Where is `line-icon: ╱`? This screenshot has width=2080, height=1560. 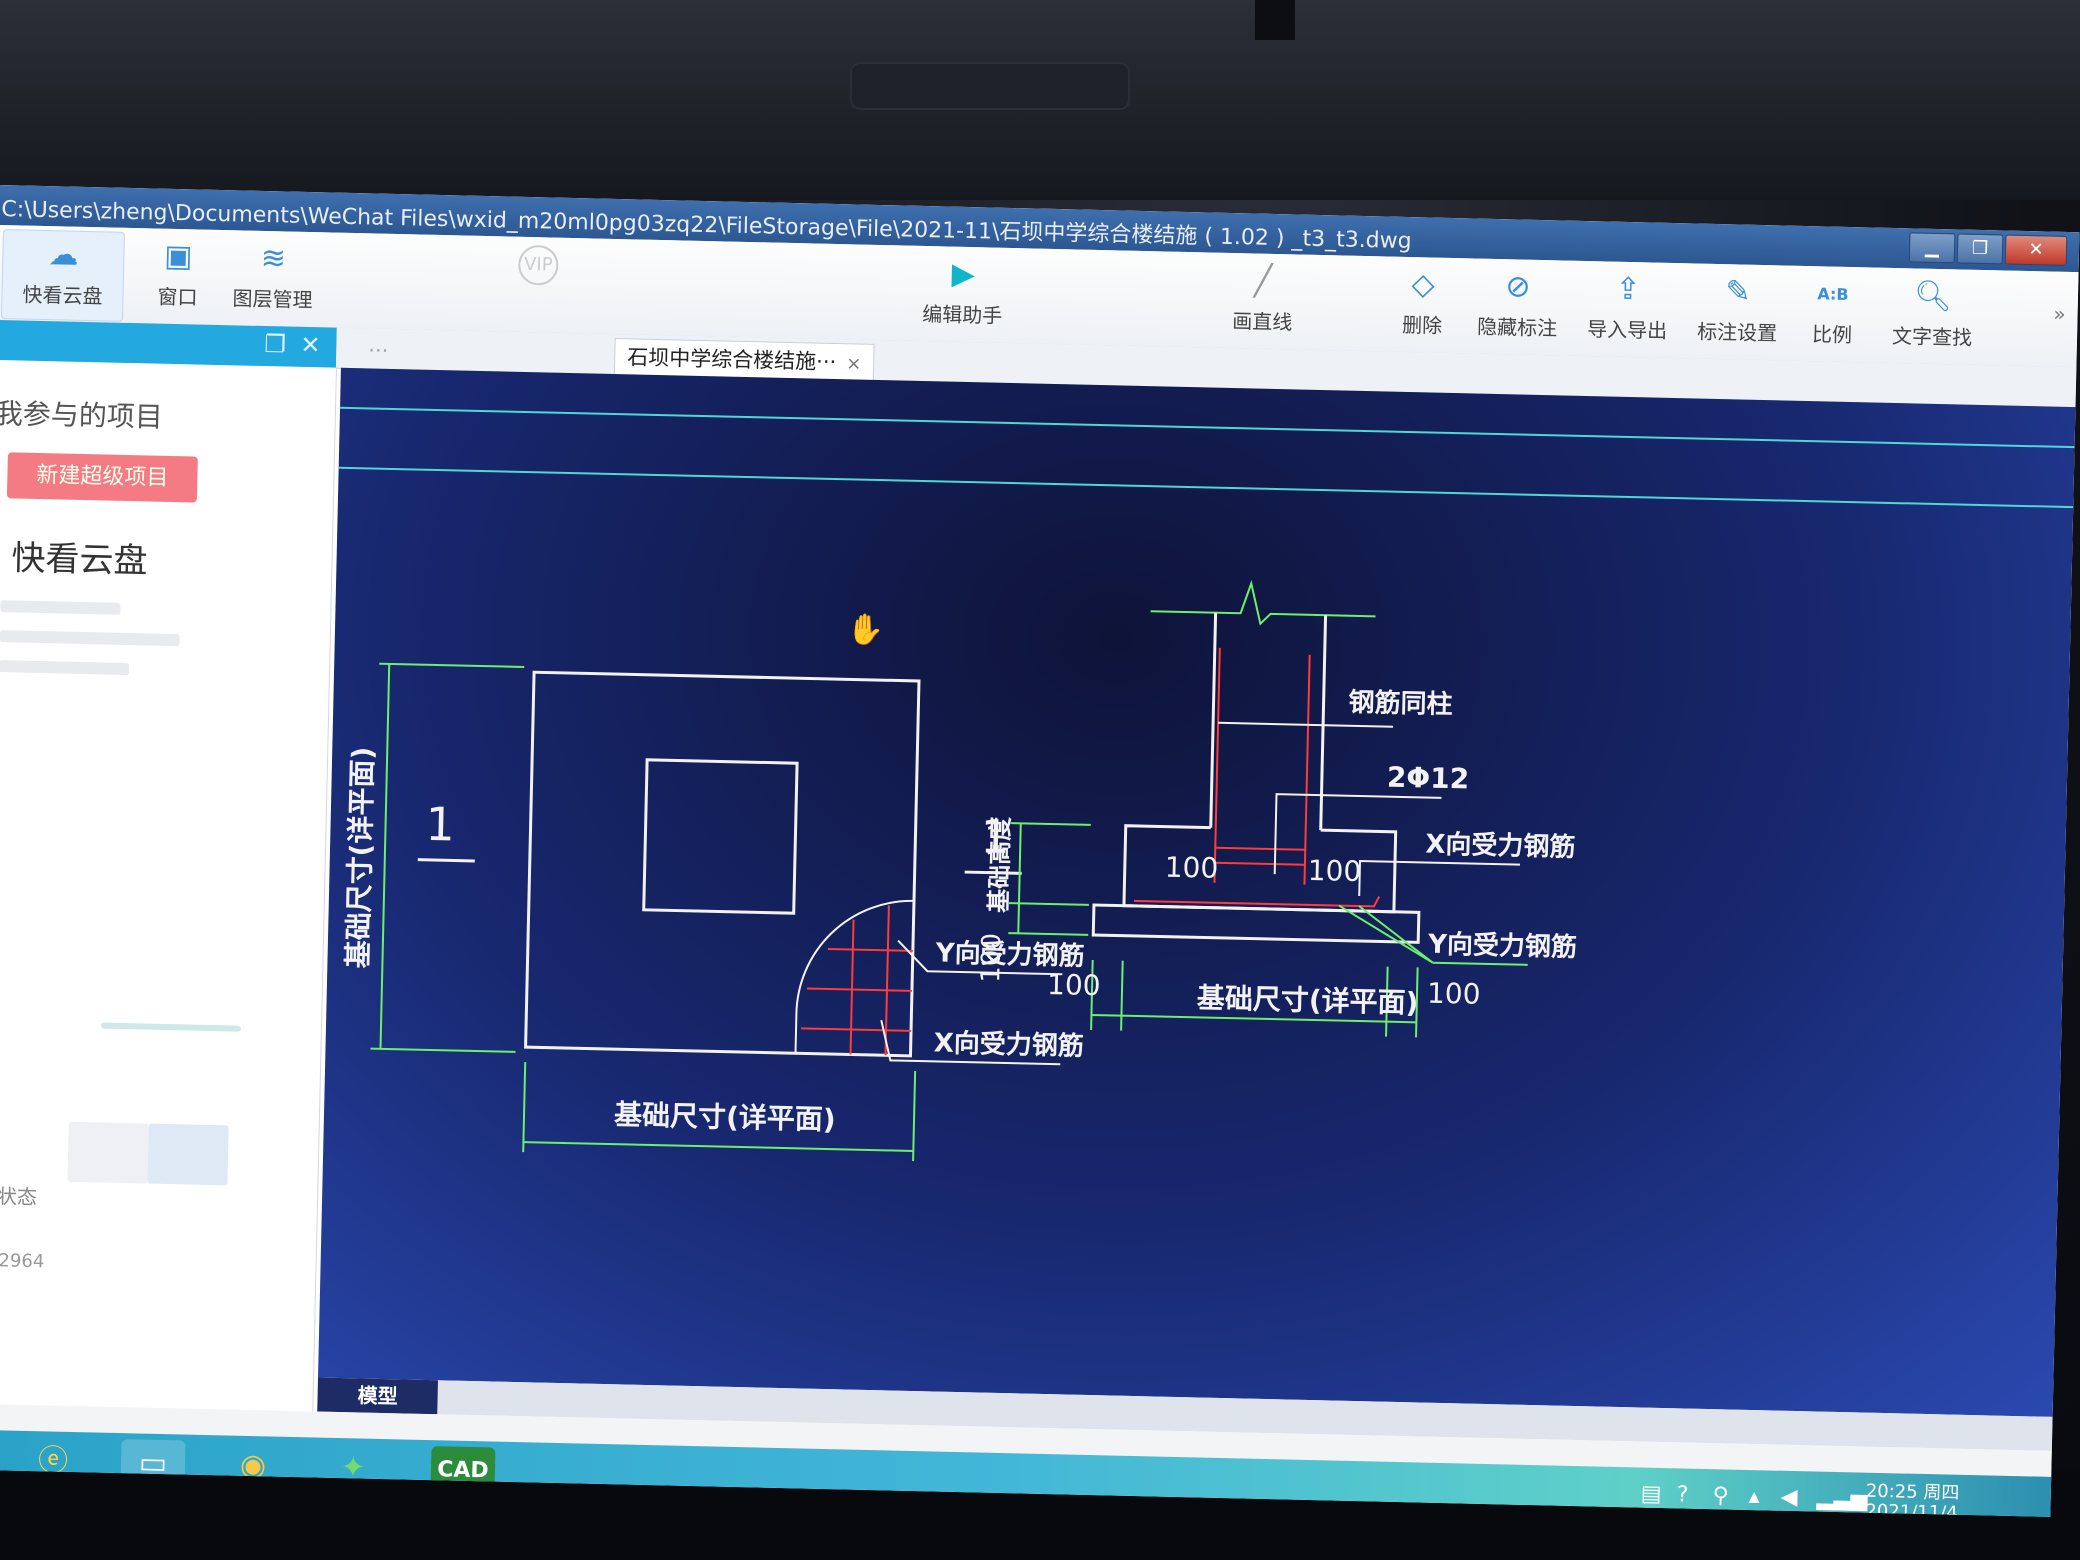
line-icon: ╱ is located at coordinates (1263, 281).